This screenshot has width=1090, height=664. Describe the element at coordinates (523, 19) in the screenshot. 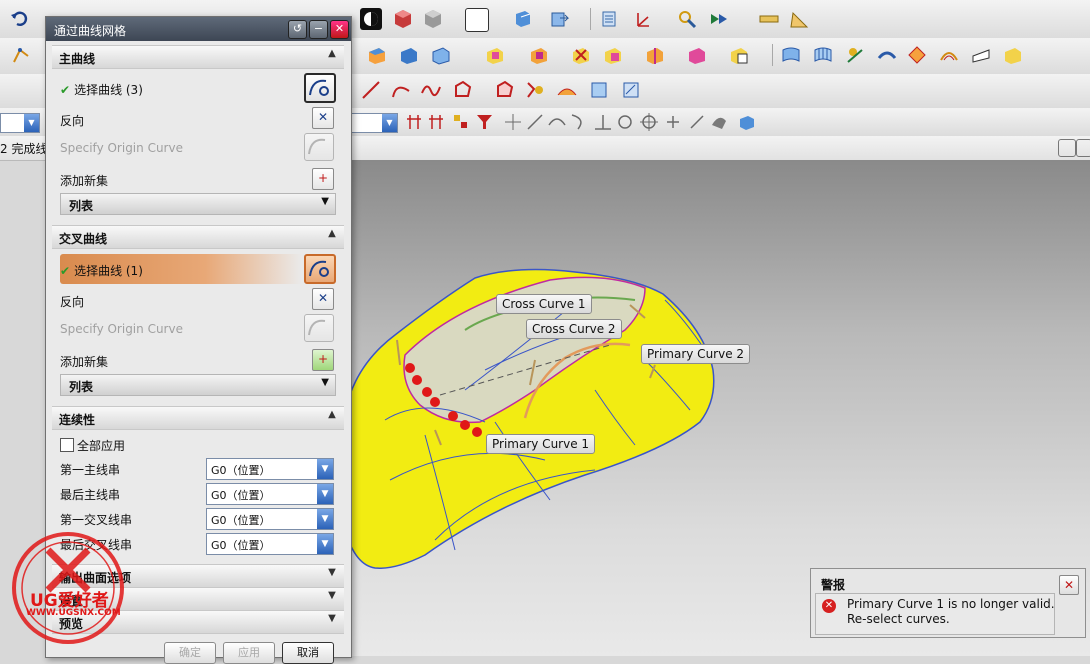

I see `view-cube-icon` at that location.